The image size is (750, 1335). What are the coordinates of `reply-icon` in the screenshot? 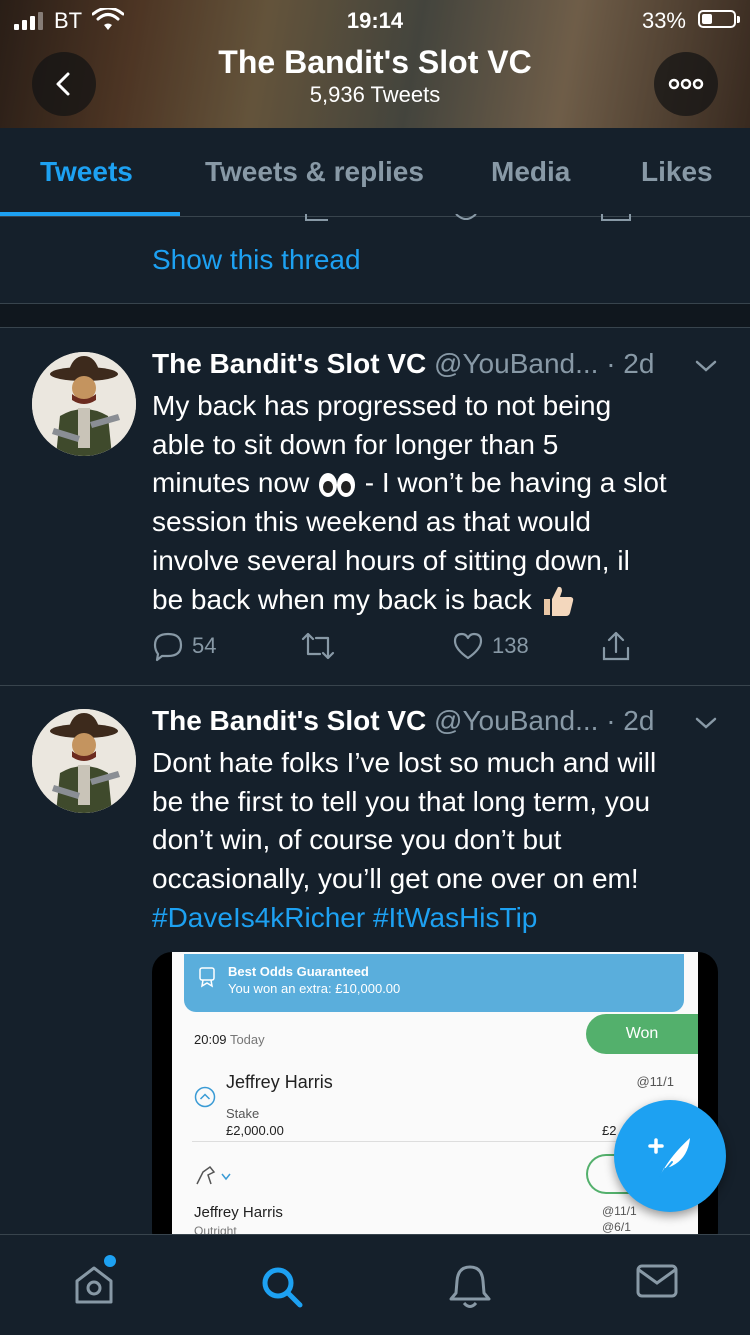 It's located at (168, 647).